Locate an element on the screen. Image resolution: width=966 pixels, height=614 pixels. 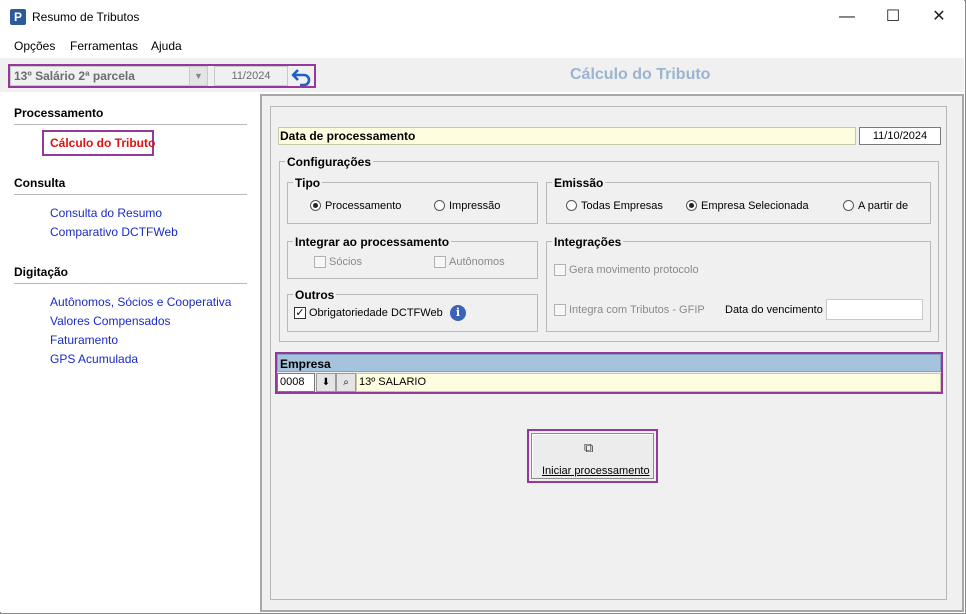
company-name-field: 13º SALARIO is located at coordinates (648, 382).